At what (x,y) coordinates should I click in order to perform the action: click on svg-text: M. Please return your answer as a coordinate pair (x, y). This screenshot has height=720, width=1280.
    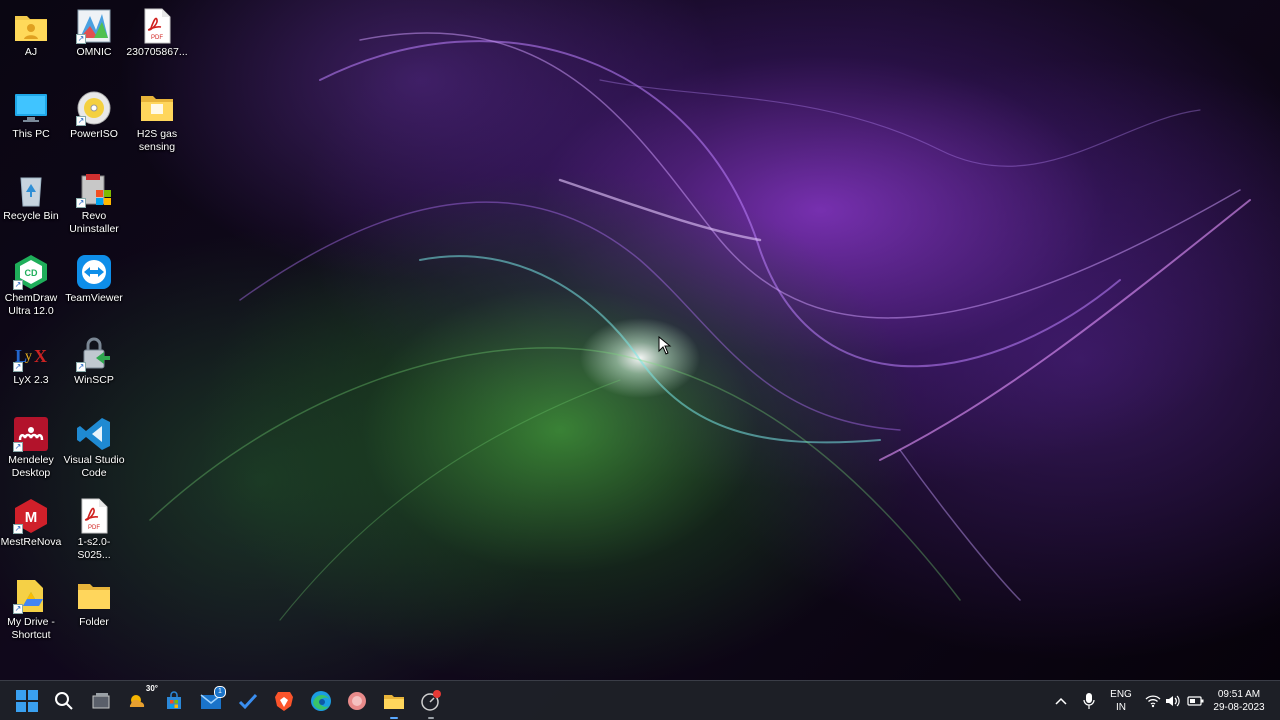
    Looking at the image, I should click on (31, 517).